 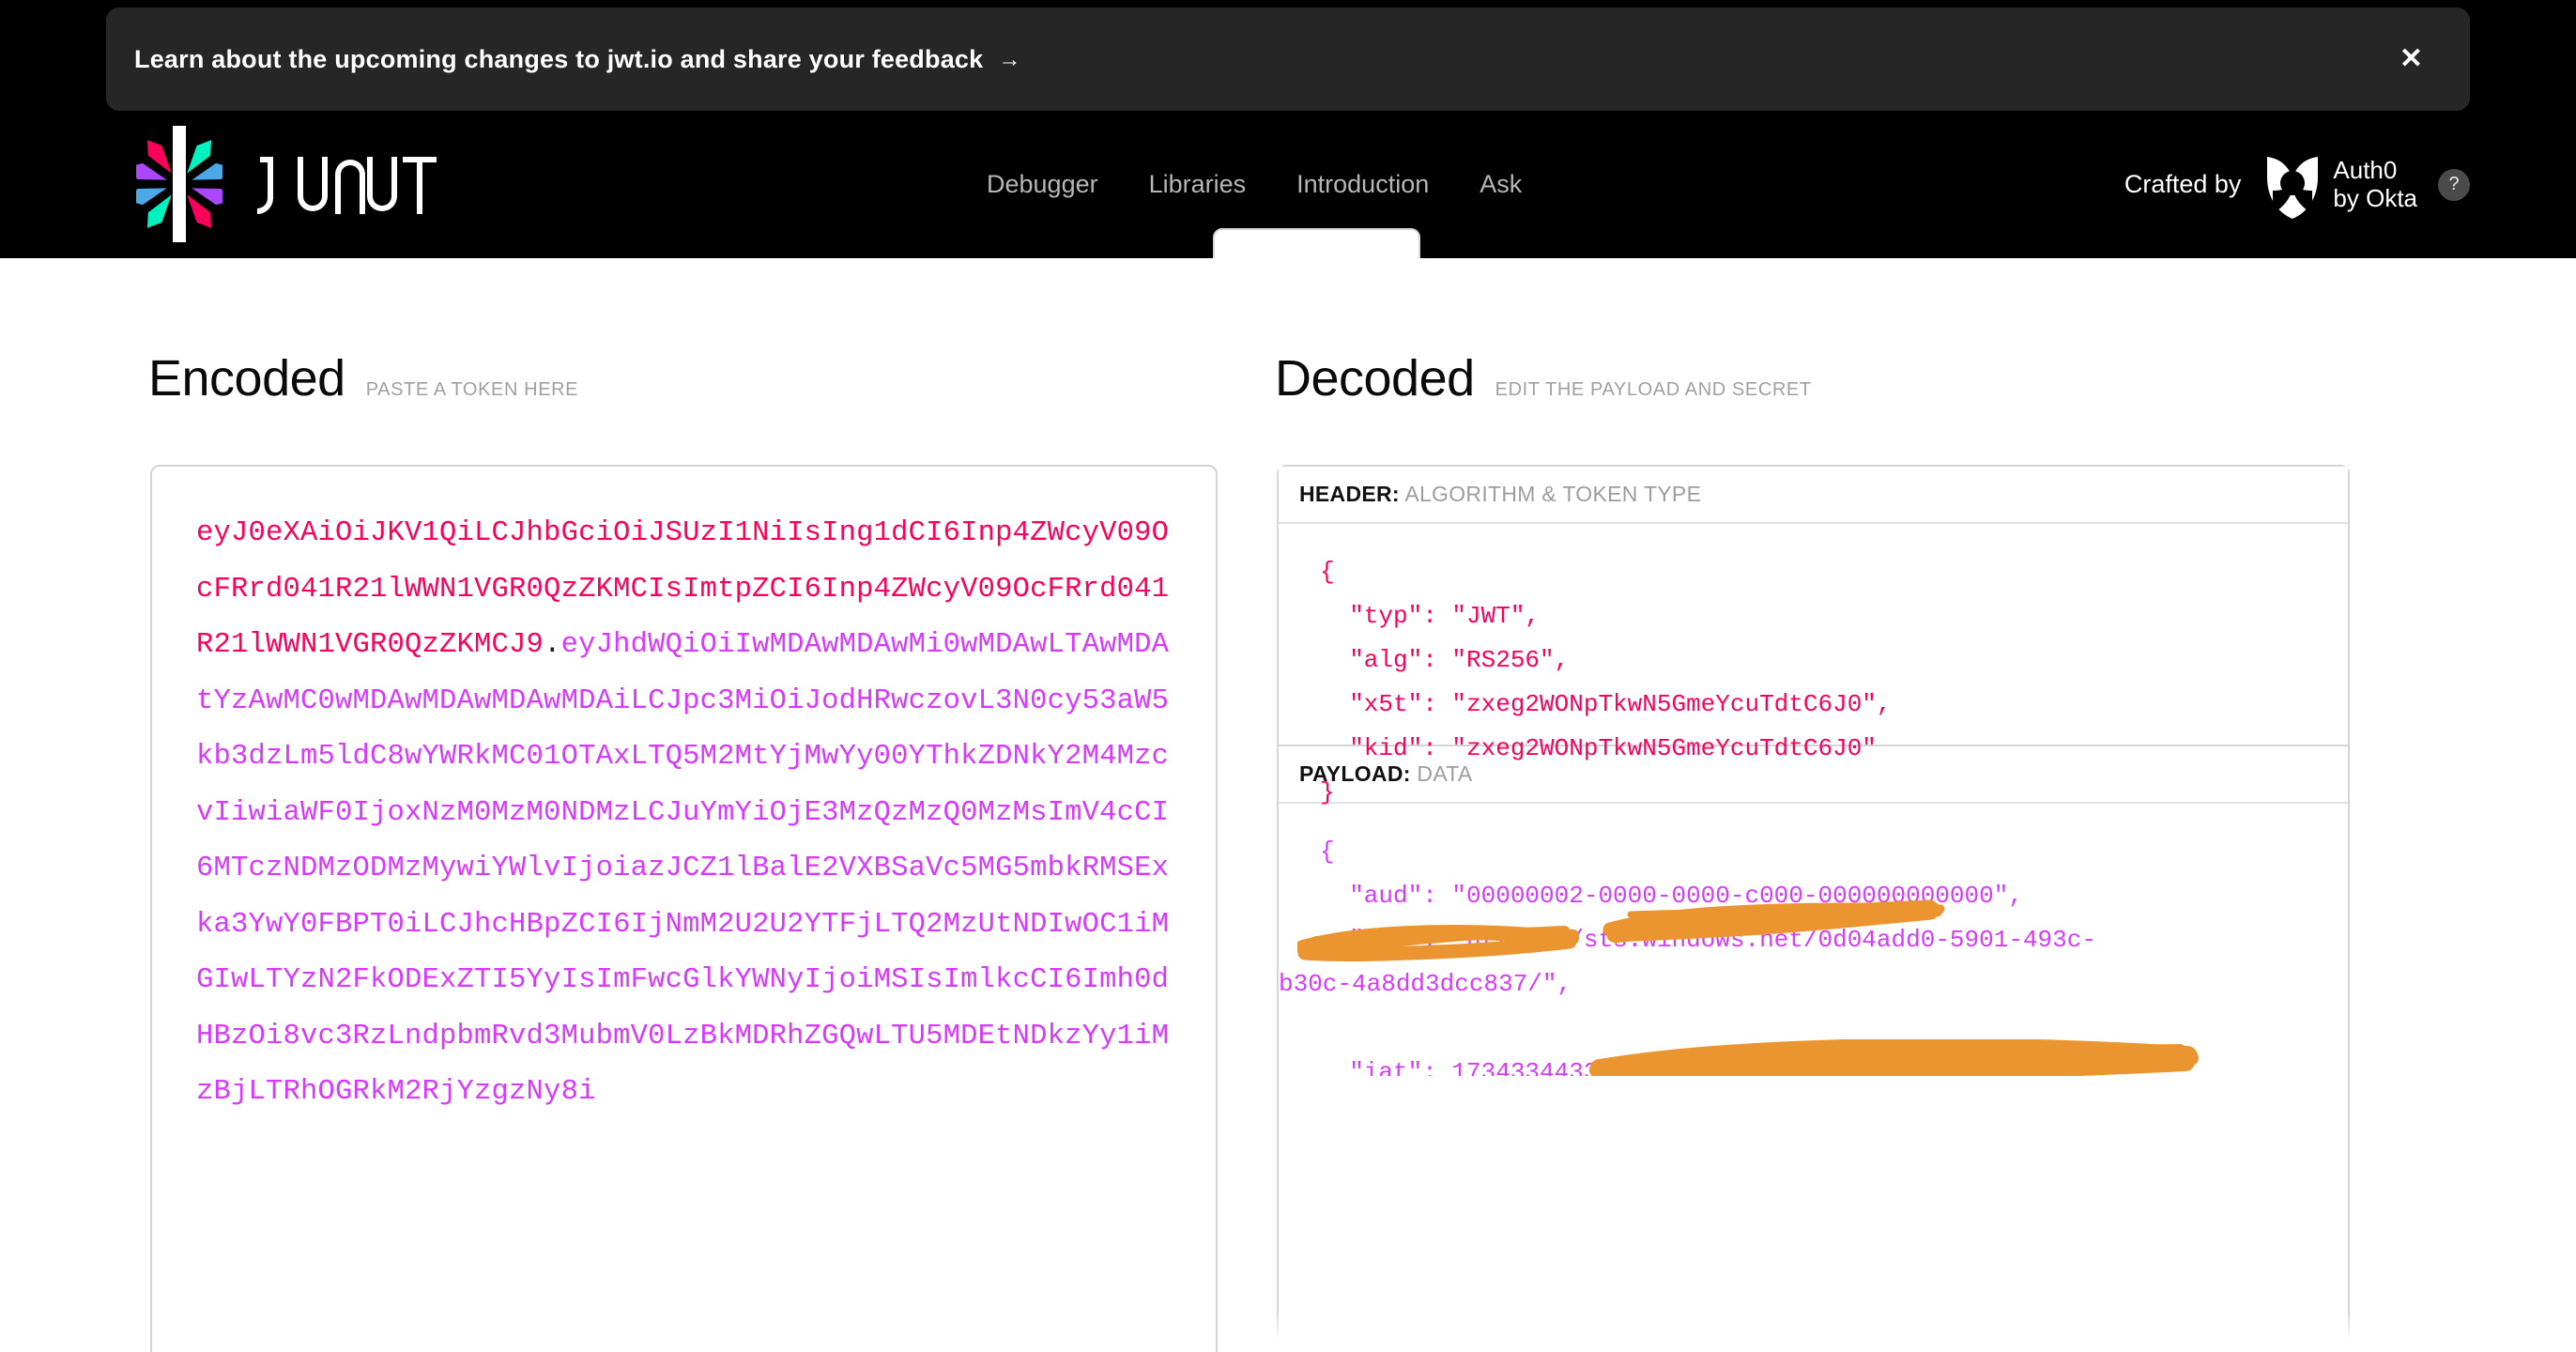 I want to click on header-json-line: "kid": "zxeg2WONpTkwN5GmeYcuTdtC6J0", so click(x=1598, y=748).